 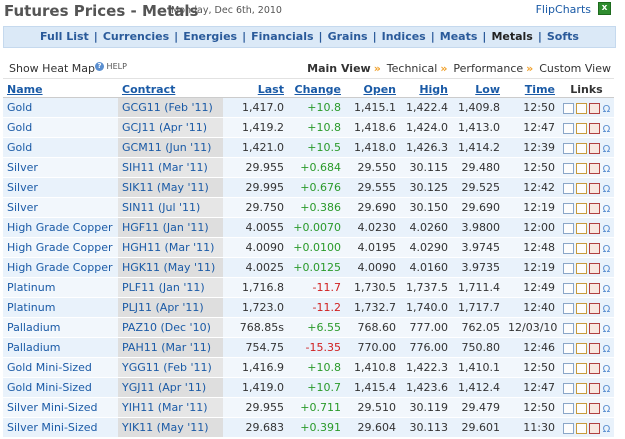 What do you see at coordinates (372, 89) in the screenshot?
I see `column-header-open: Open` at bounding box center [372, 89].